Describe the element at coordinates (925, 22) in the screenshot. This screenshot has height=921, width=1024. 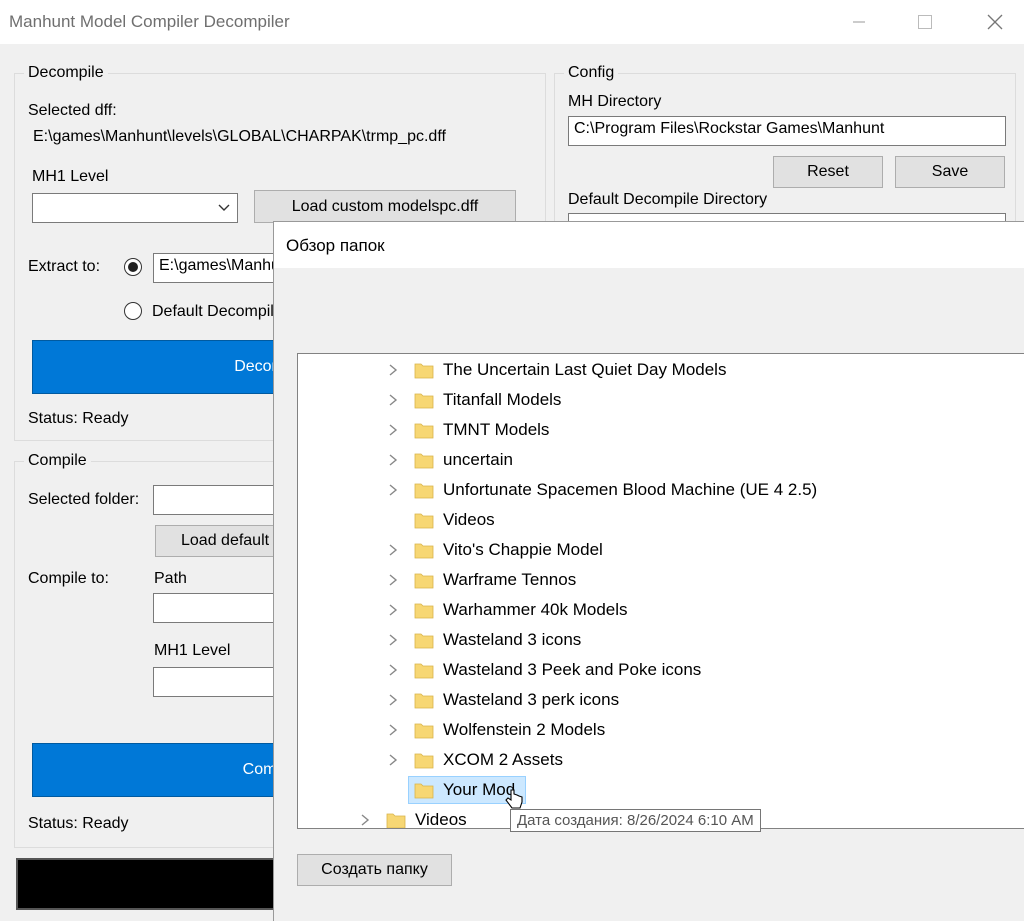
I see `maximize-icon` at that location.